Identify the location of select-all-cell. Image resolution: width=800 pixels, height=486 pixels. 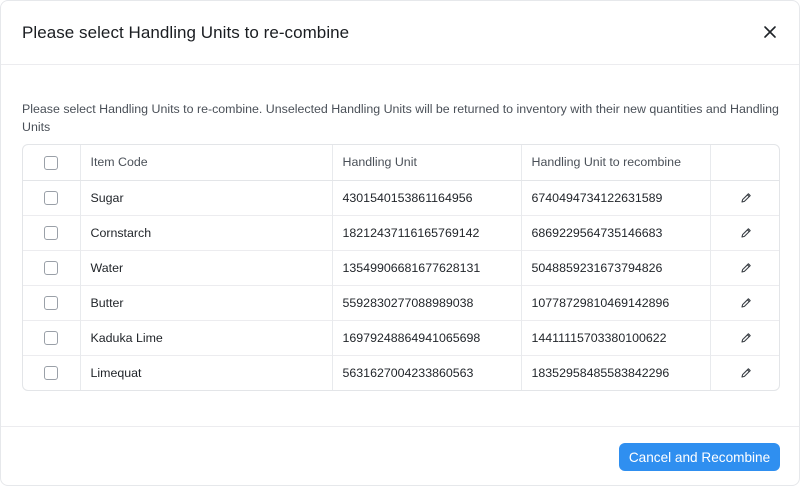
(52, 163).